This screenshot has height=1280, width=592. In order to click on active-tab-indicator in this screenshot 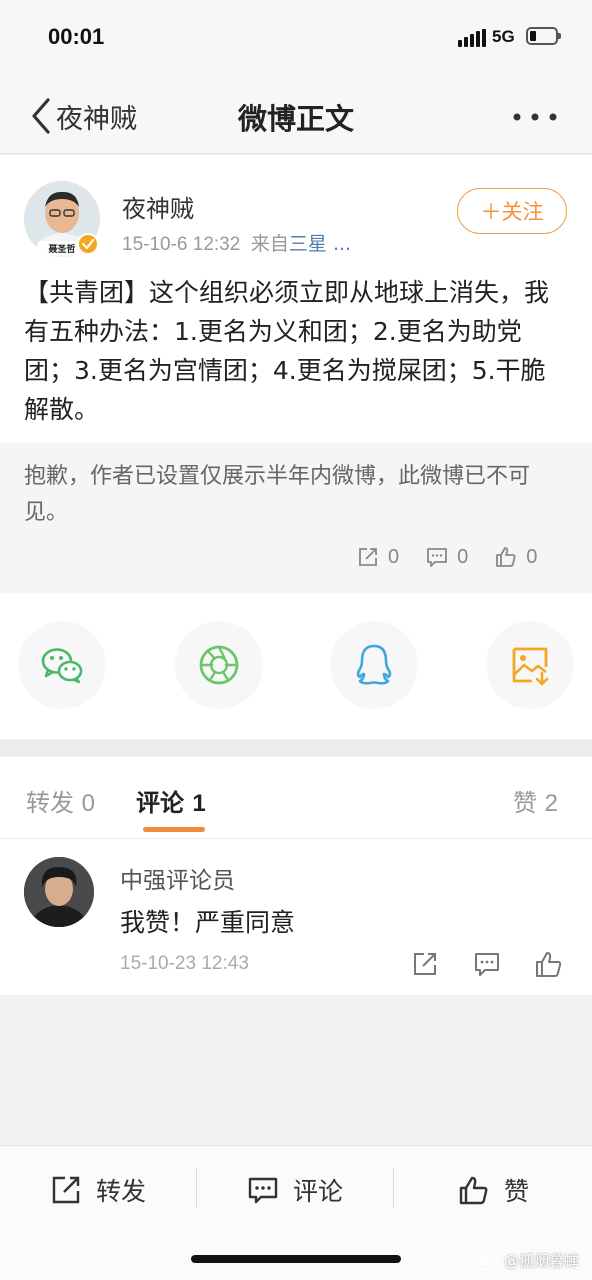, I will do `click(174, 829)`.